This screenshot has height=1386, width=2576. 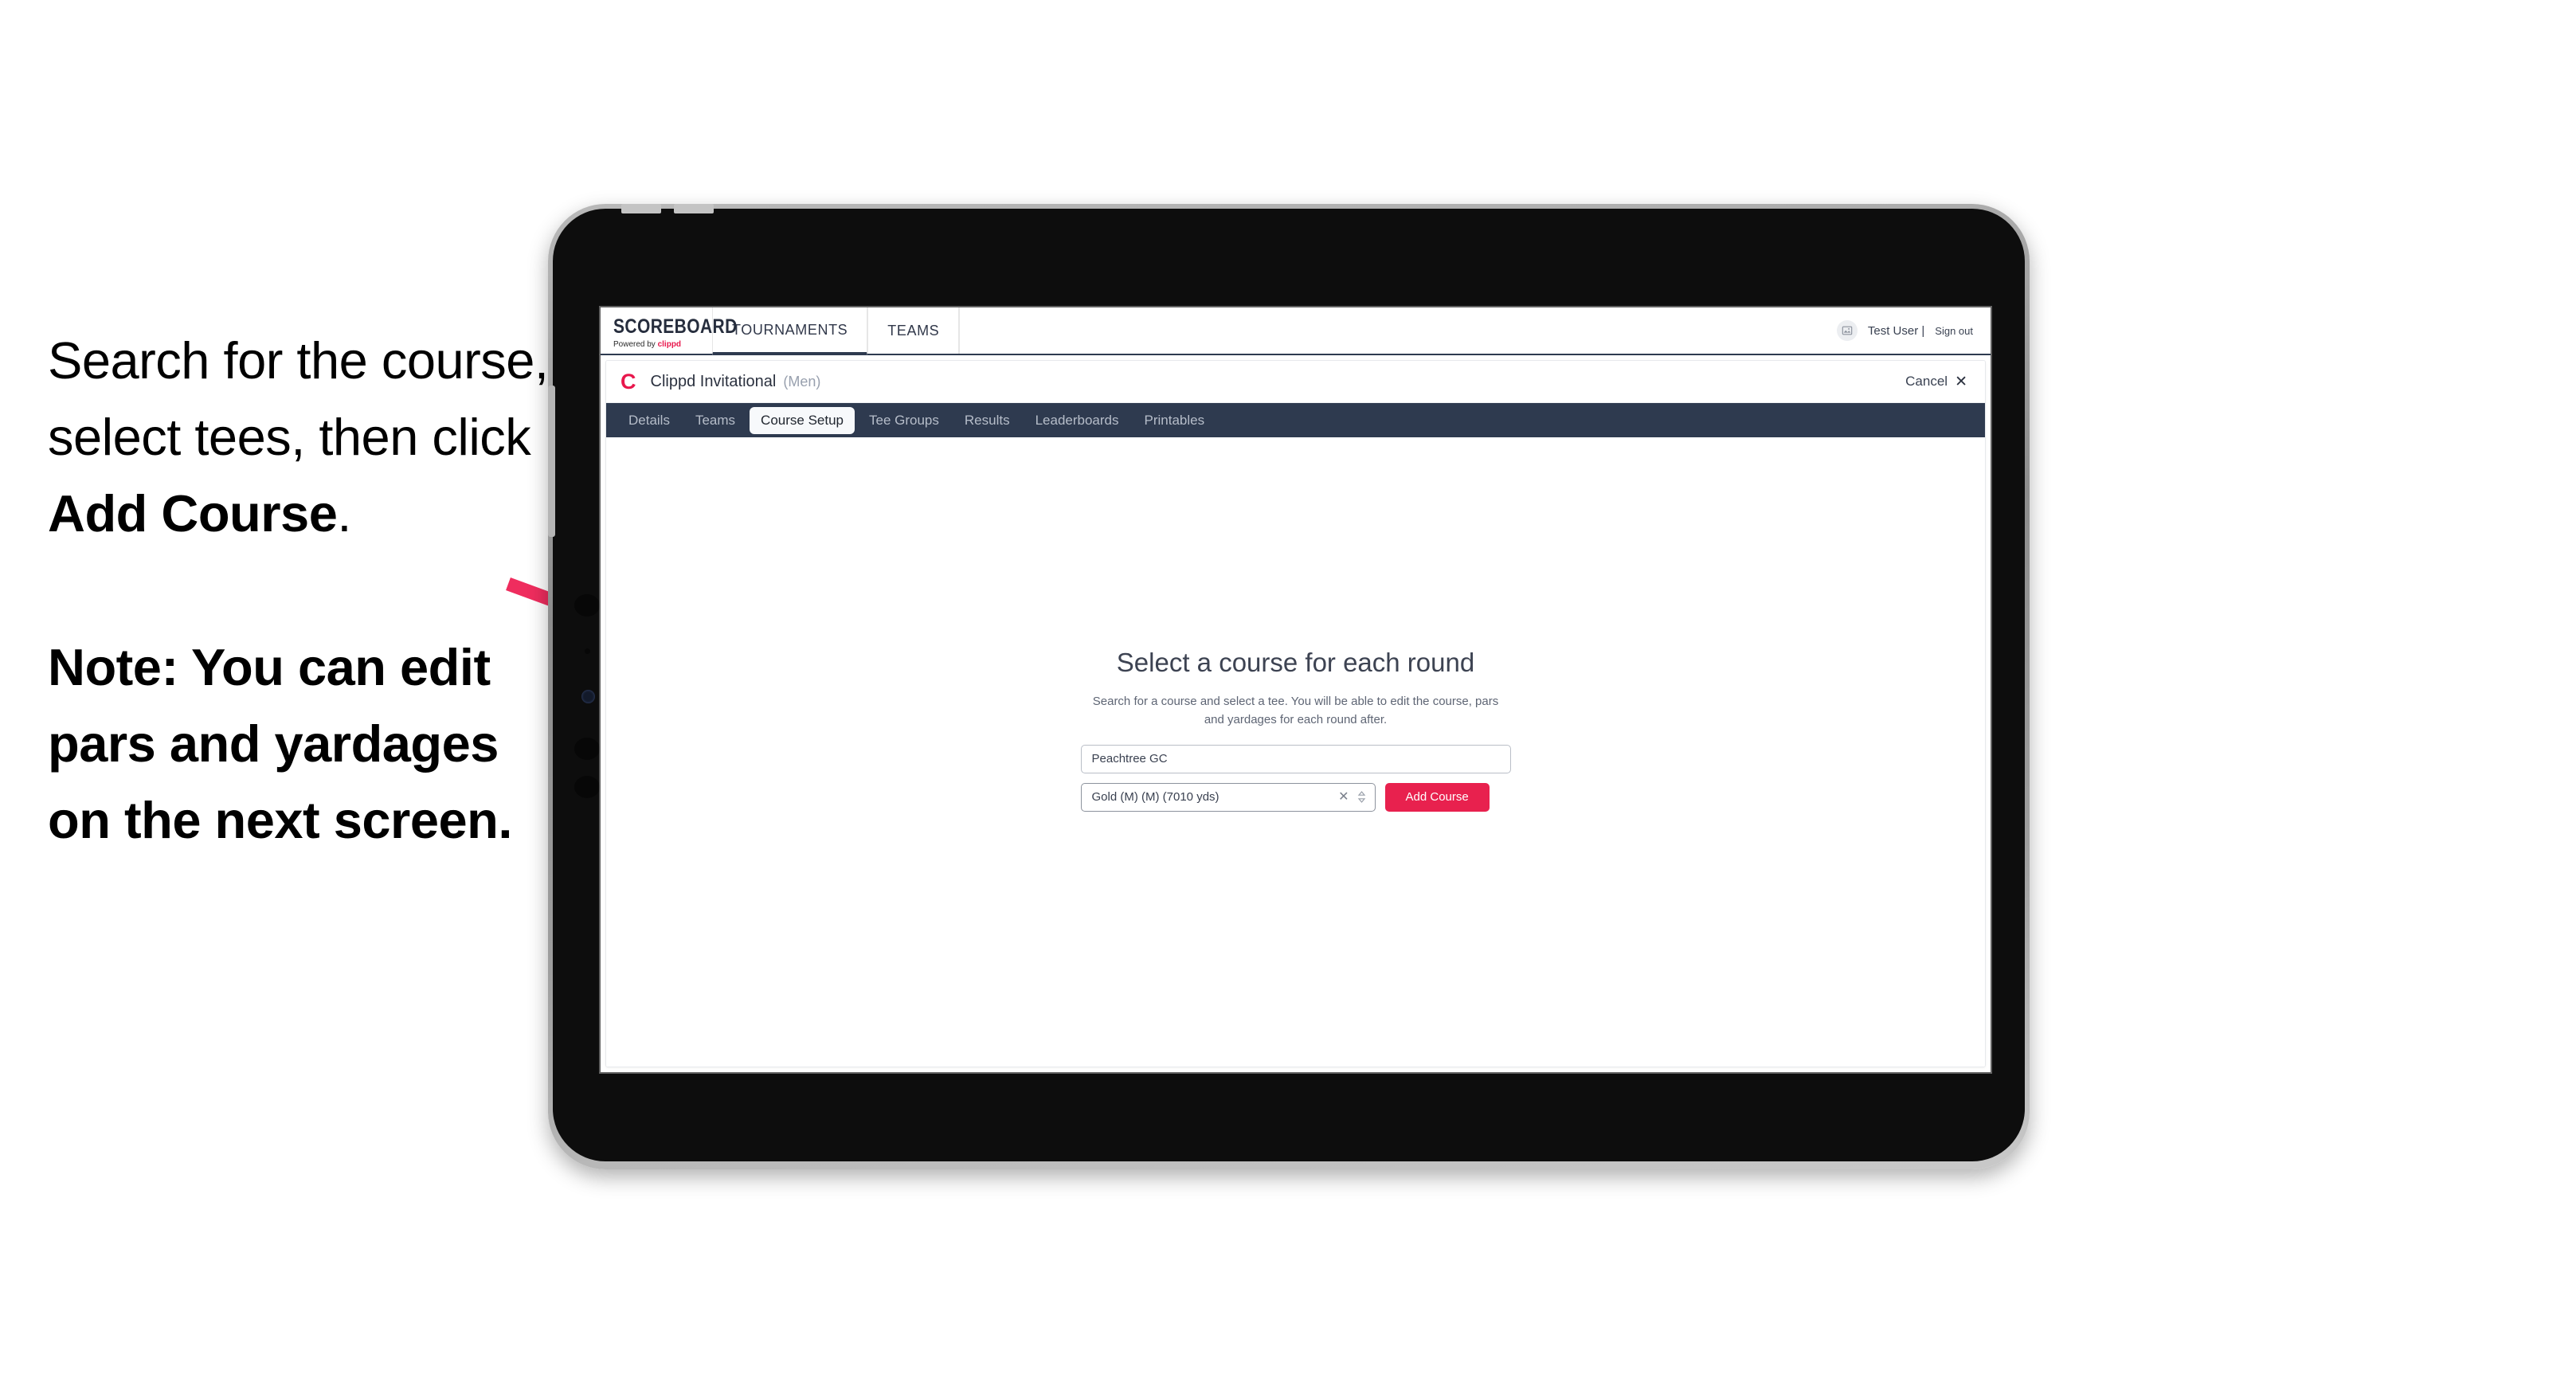 I want to click on tablet-front-camera-icon, so click(x=588, y=696).